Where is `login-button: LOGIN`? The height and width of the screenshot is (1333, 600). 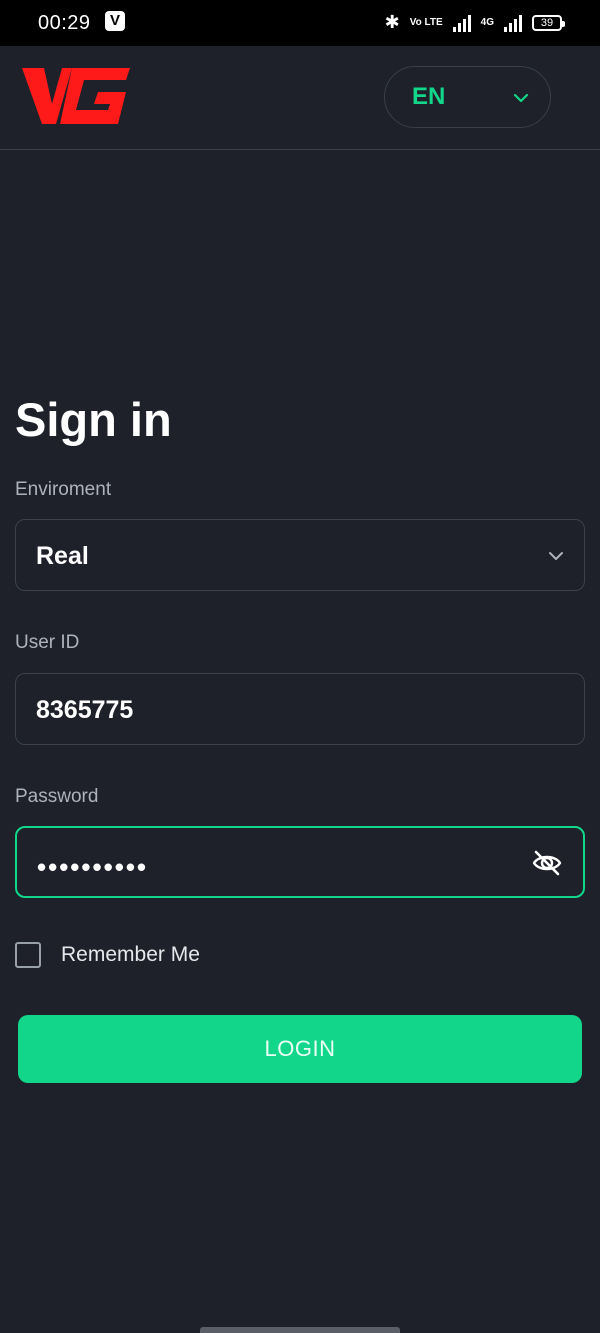 login-button: LOGIN is located at coordinates (300, 1049).